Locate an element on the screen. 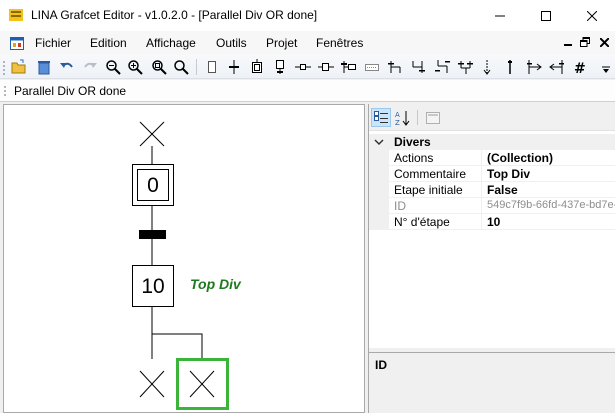  divergence-or-button is located at coordinates (442, 67).